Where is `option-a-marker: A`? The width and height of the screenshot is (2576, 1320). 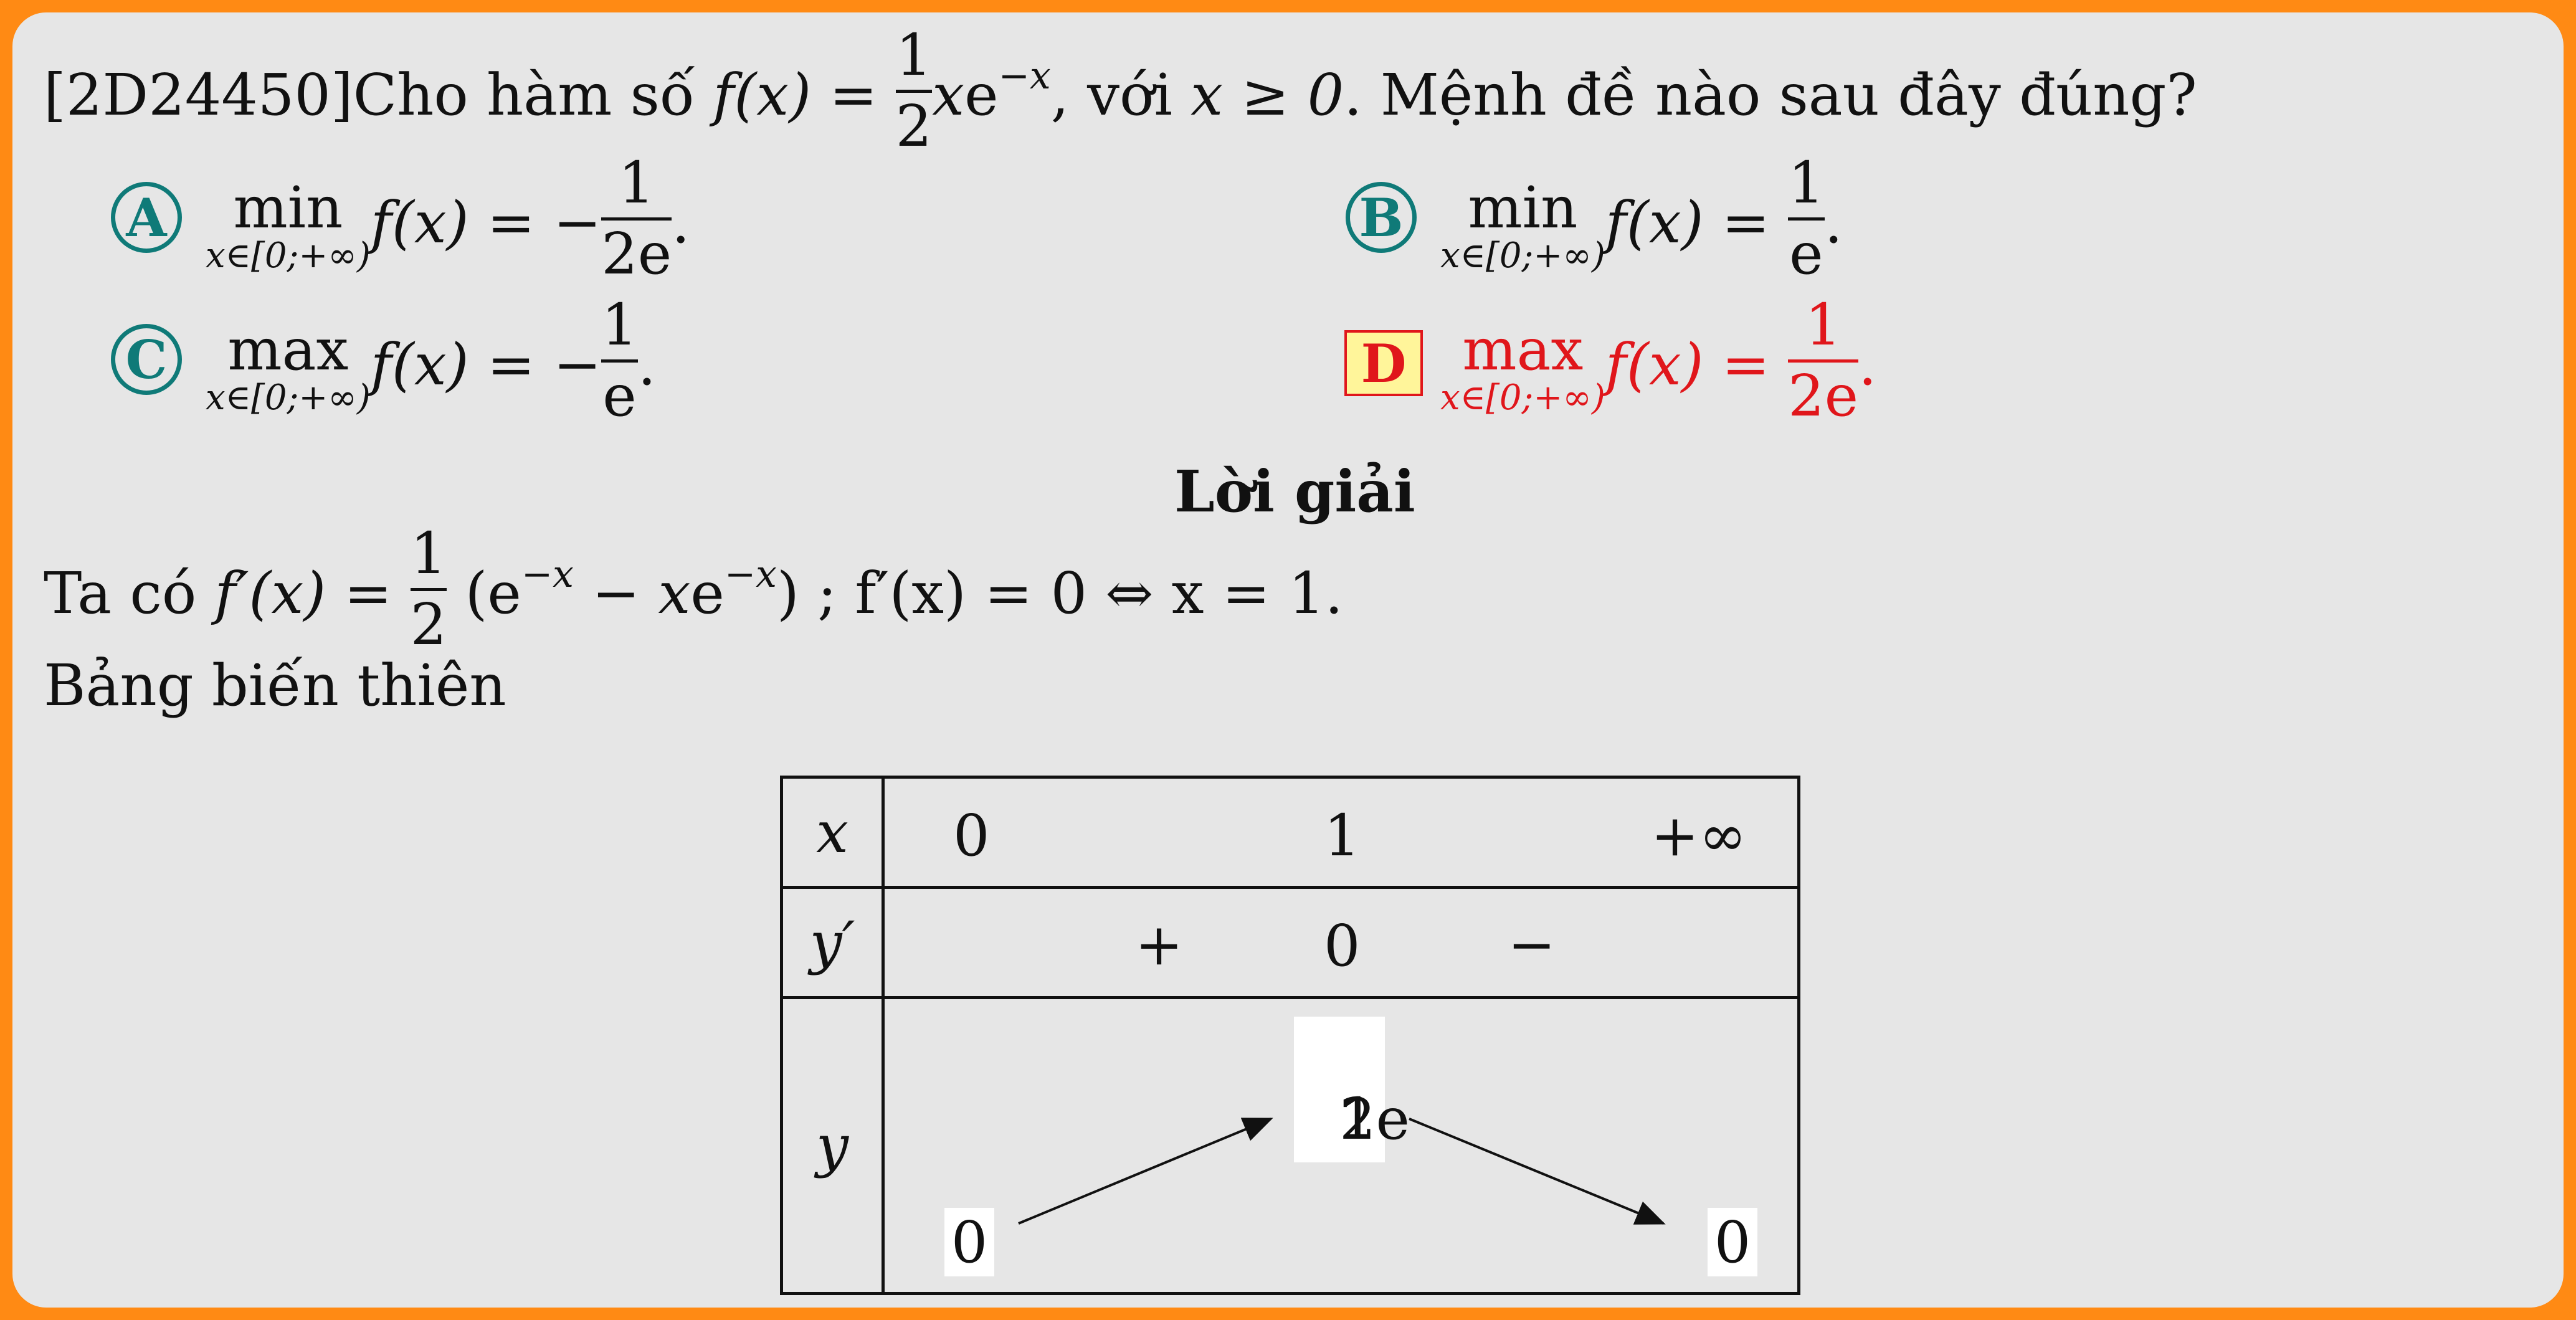
option-a-marker: A is located at coordinates (146, 217).